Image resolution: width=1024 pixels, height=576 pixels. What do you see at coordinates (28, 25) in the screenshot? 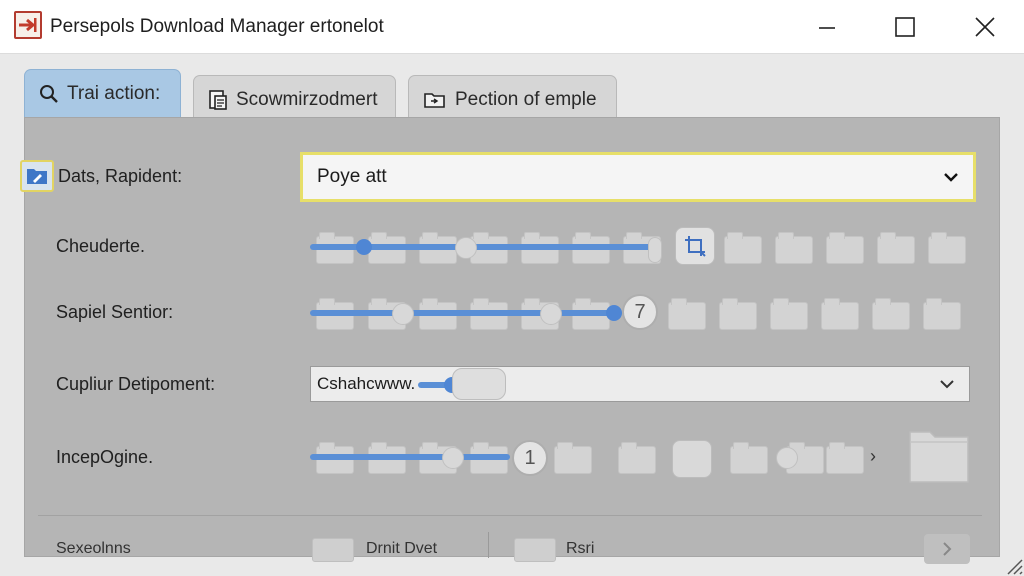
I see `app-logo-icon` at bounding box center [28, 25].